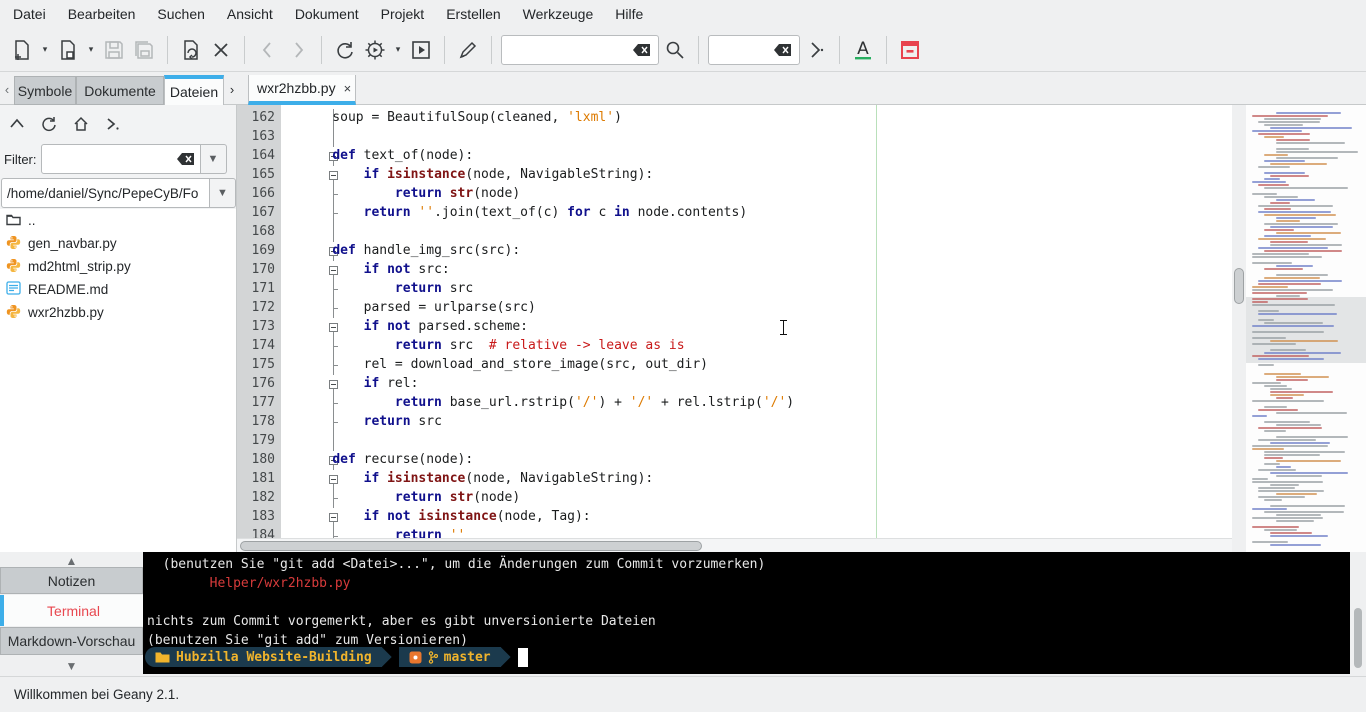 Image resolution: width=1366 pixels, height=712 pixels. Describe the element at coordinates (105, 193) in the screenshot. I see `path-input: /home/daniel/Sync/PepeCyB/Fo` at that location.